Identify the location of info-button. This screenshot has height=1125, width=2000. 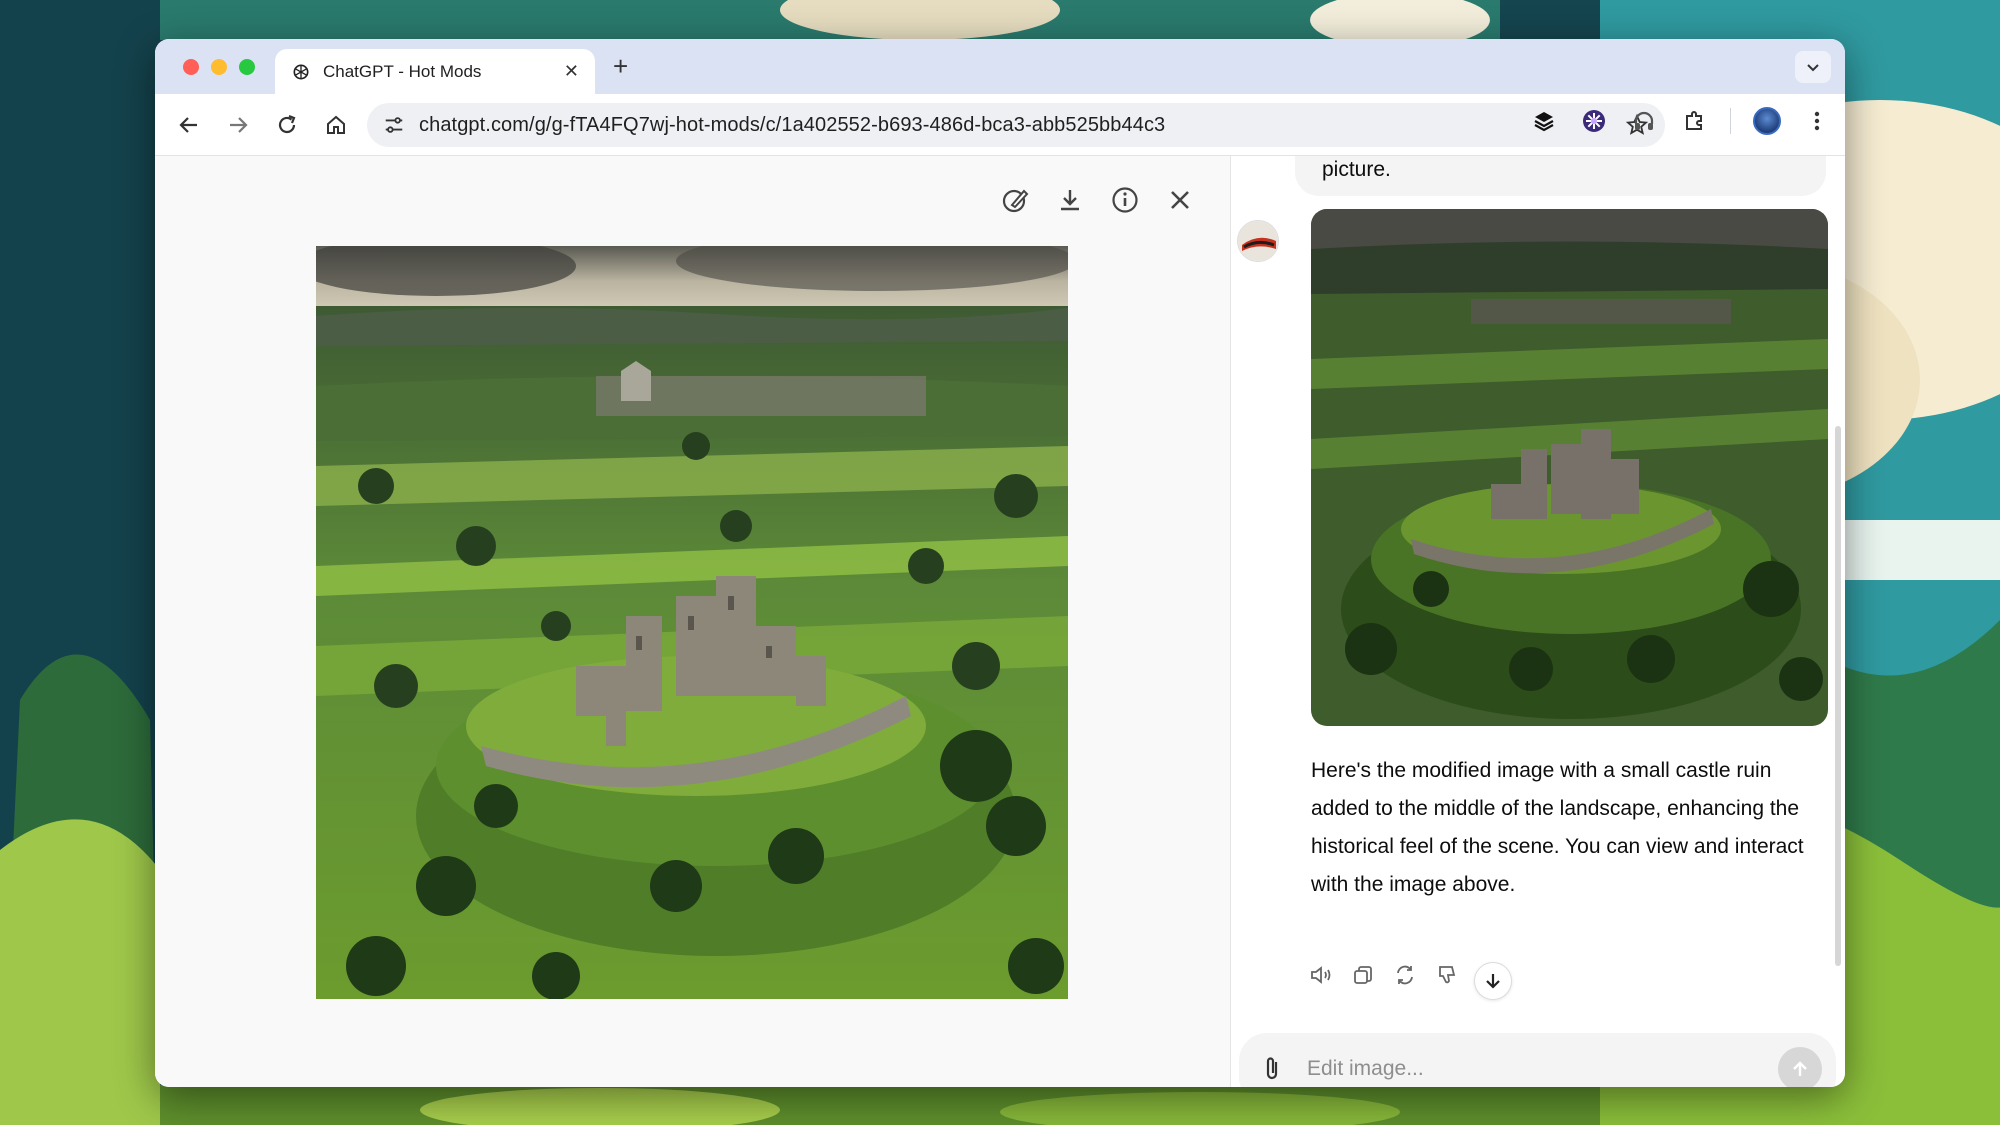
(1125, 200).